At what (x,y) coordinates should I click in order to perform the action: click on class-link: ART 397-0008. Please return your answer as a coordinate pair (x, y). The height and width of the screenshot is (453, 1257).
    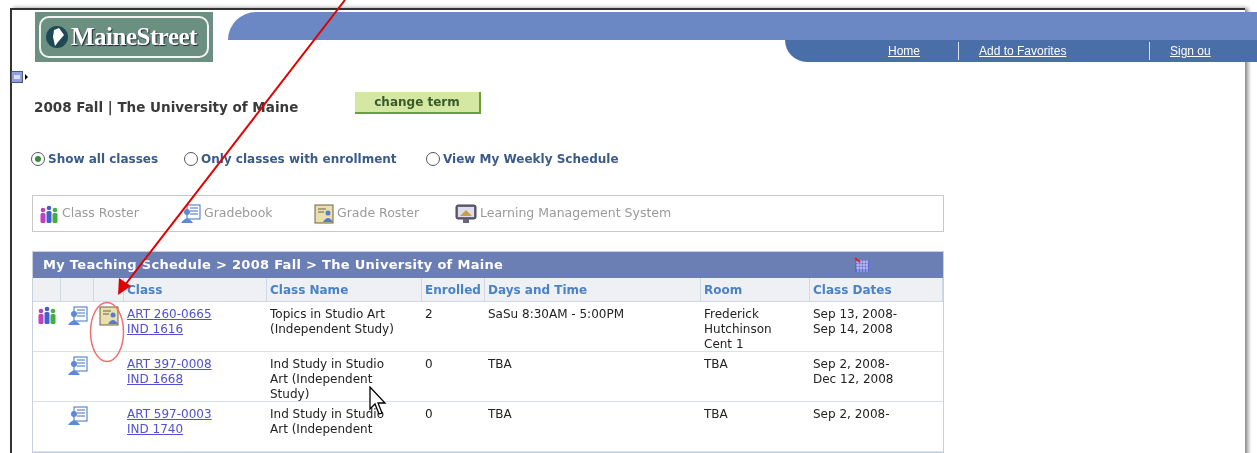
    Looking at the image, I should click on (169, 364).